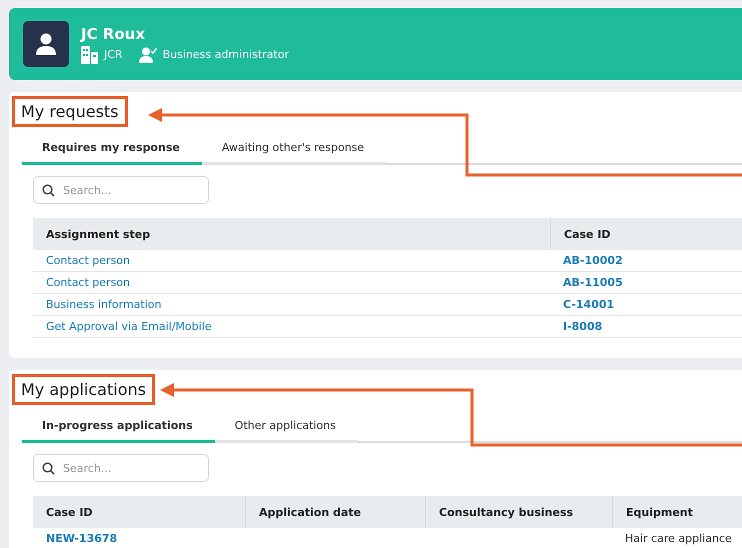 The image size is (742, 548). Describe the element at coordinates (593, 282) in the screenshot. I see `case-id-link: AB-11005` at that location.